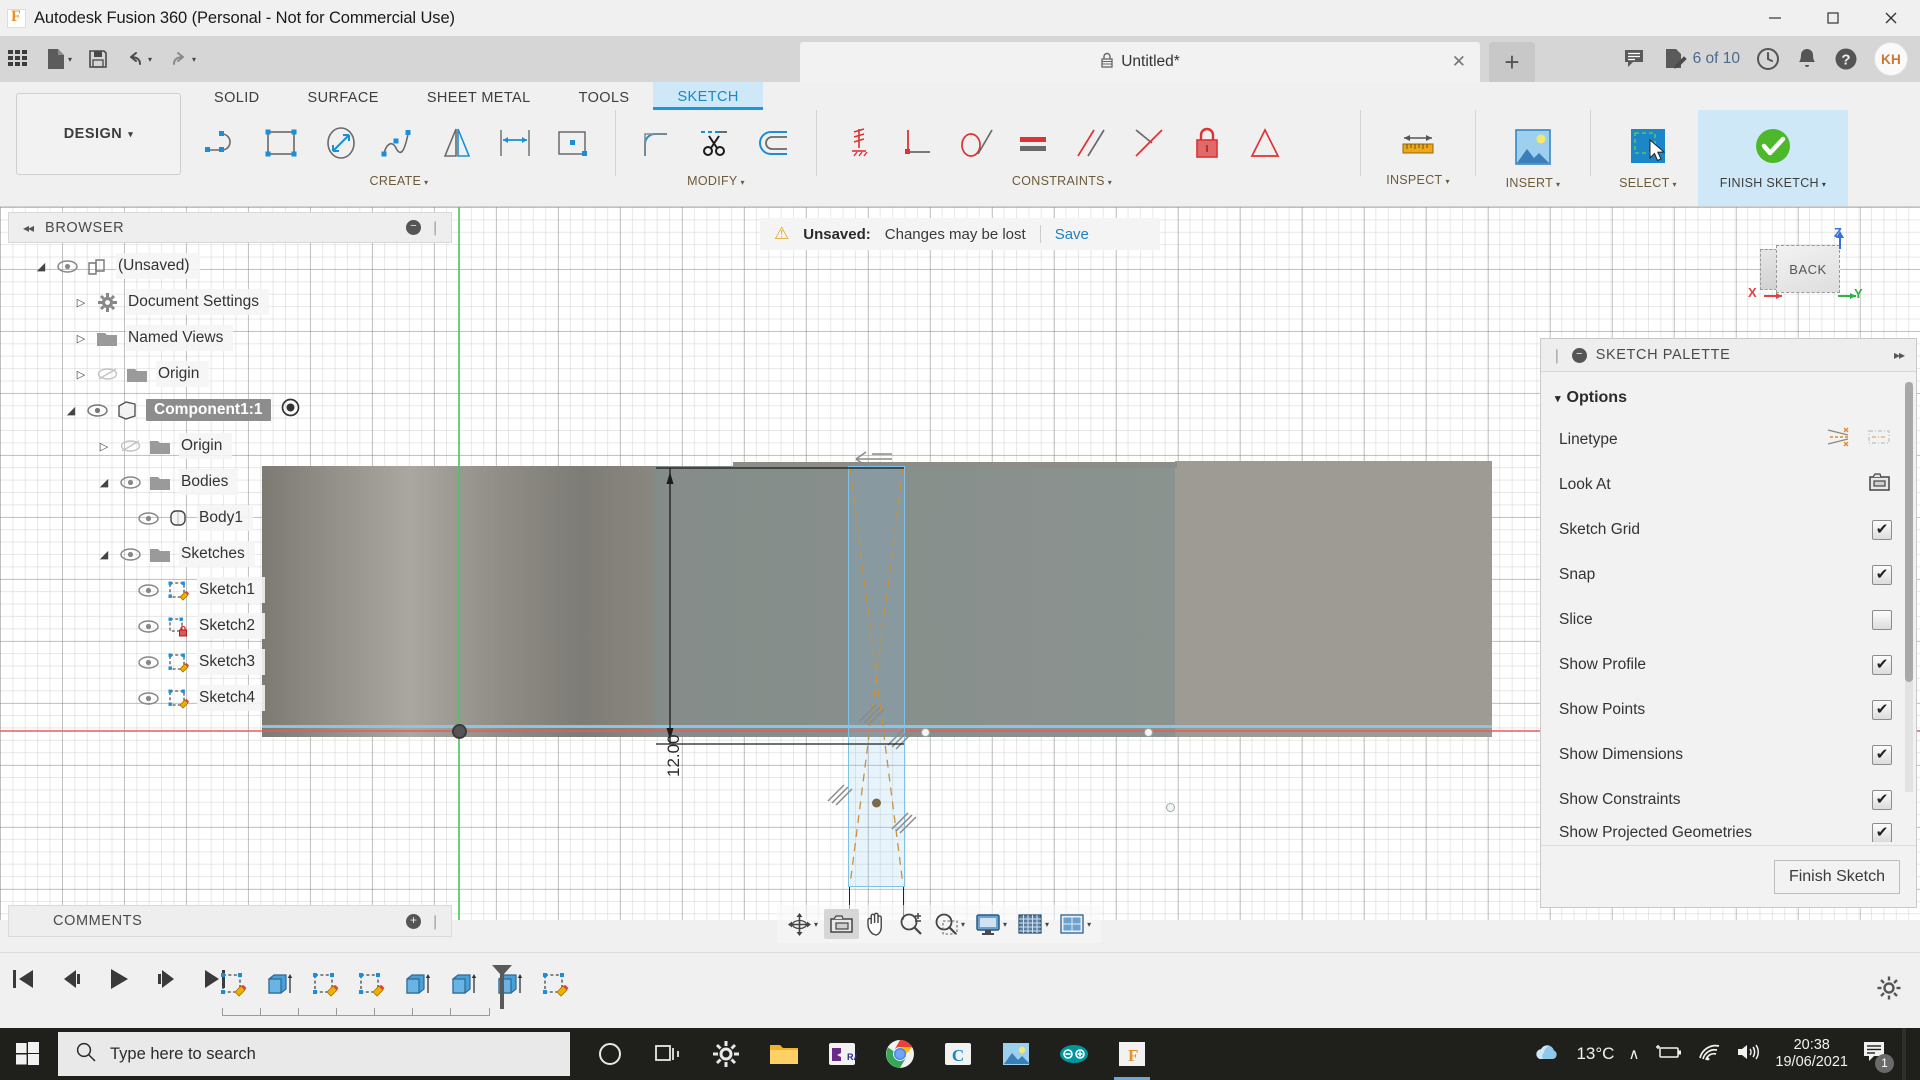  I want to click on notification-center-icon: 1, so click(1878, 1056).